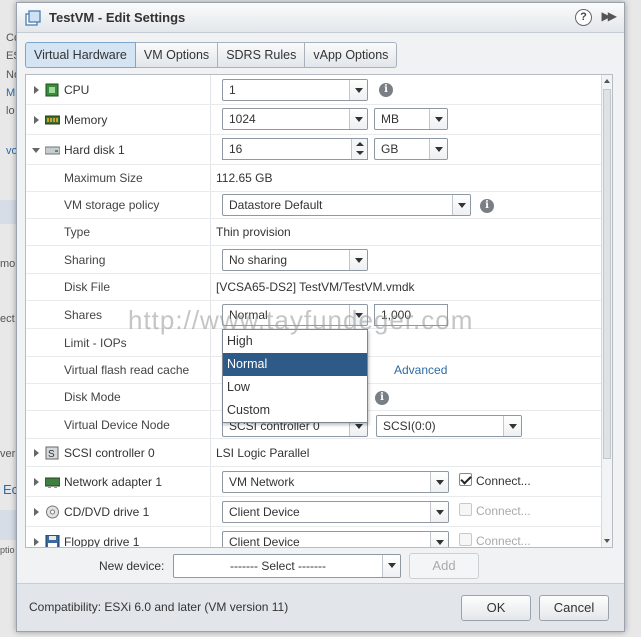 The width and height of the screenshot is (641, 637). Describe the element at coordinates (103, 178) in the screenshot. I see `max-size-label: Maximum Size` at that location.